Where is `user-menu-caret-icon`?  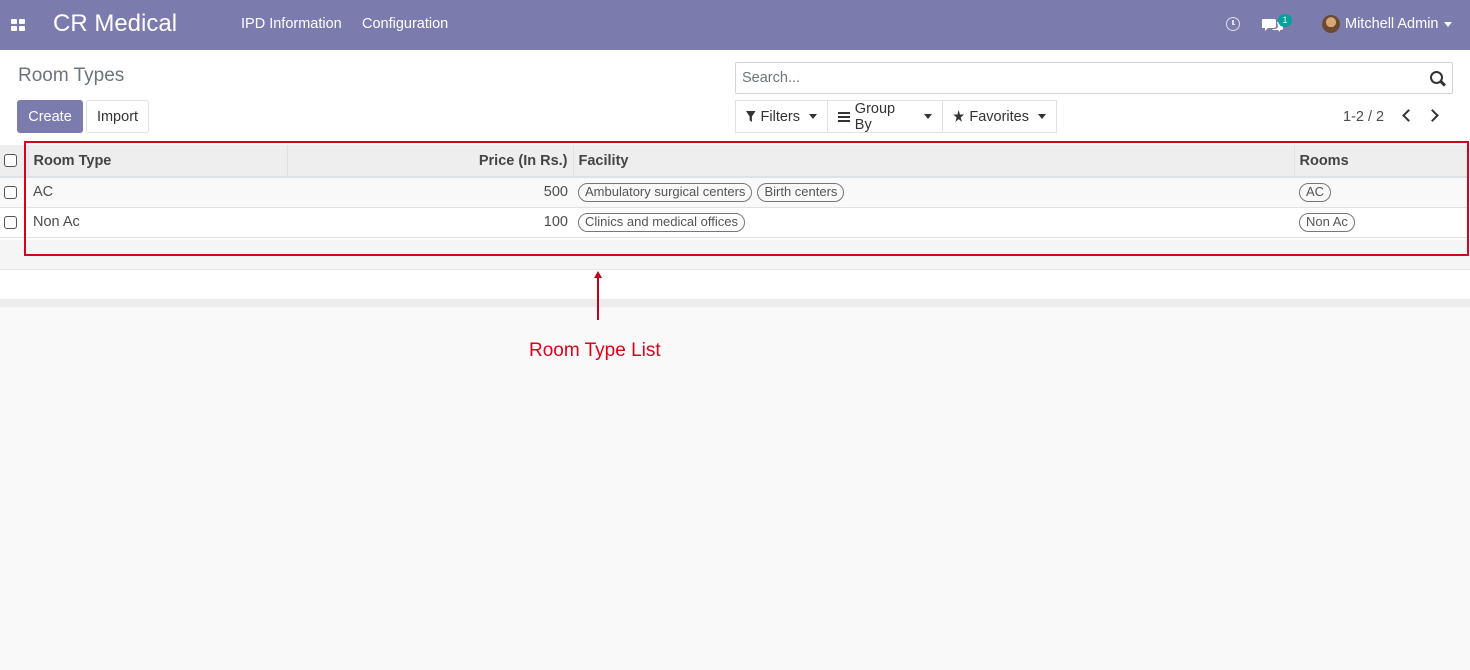 user-menu-caret-icon is located at coordinates (1448, 24).